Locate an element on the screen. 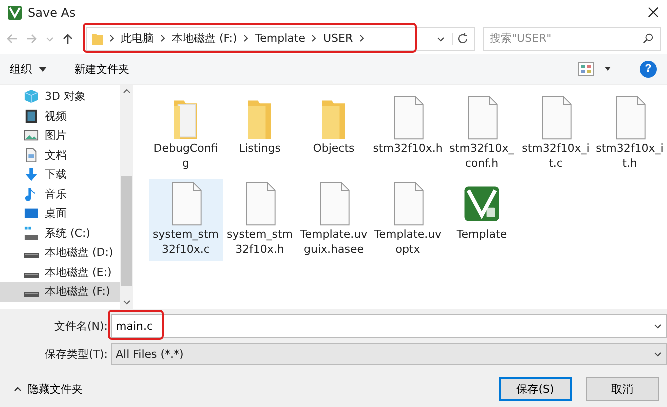 Image resolution: width=667 pixels, height=407 pixels. scroll-up-icon is located at coordinates (126, 91).